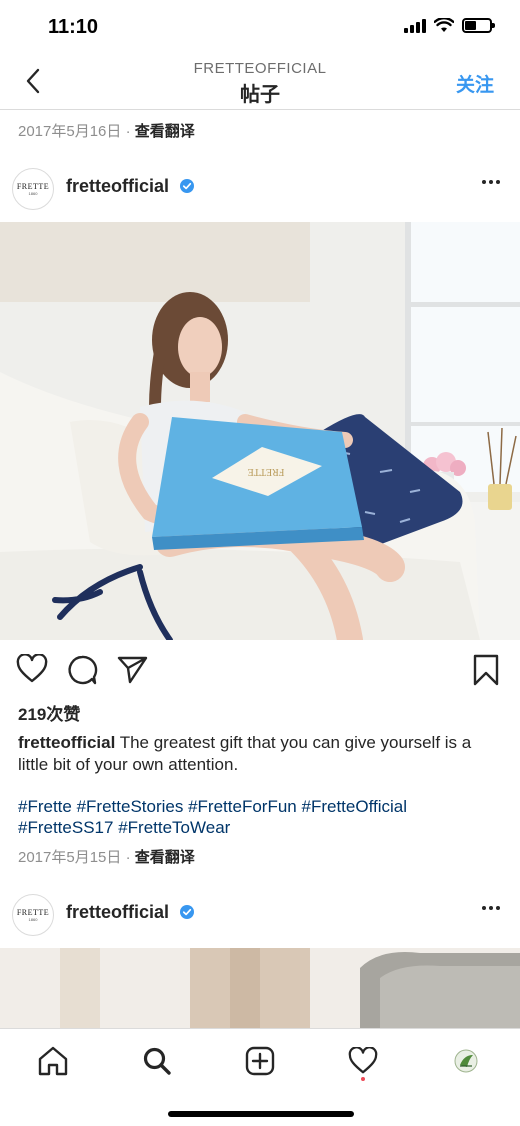 This screenshot has height=1126, width=520. I want to click on status-bar: 11:10, so click(260, 27).